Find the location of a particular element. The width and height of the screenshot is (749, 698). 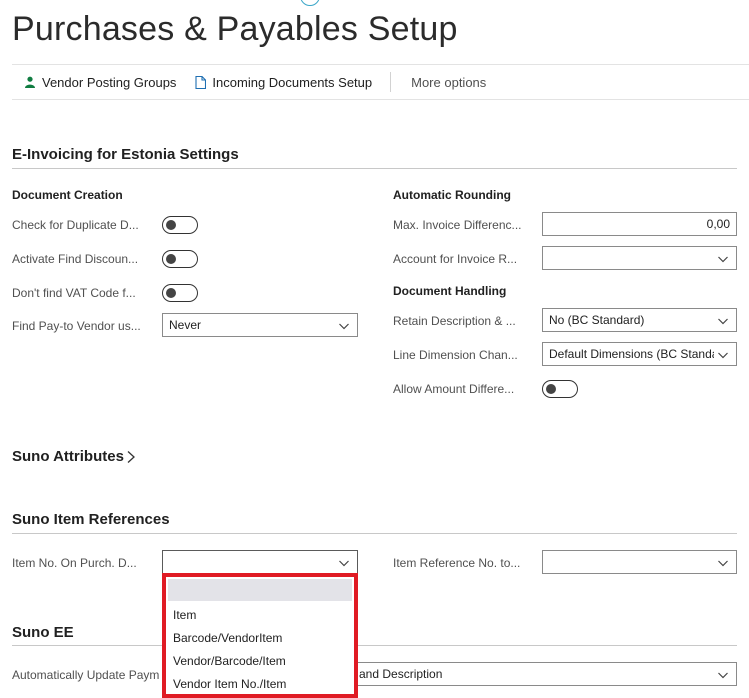

more-options-button: More options is located at coordinates (448, 82).